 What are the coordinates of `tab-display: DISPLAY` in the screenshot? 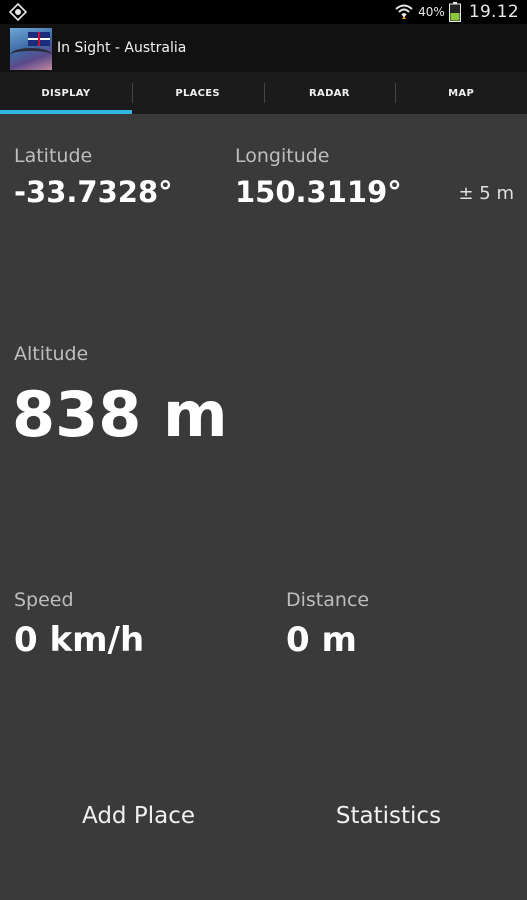 It's located at (66, 93).